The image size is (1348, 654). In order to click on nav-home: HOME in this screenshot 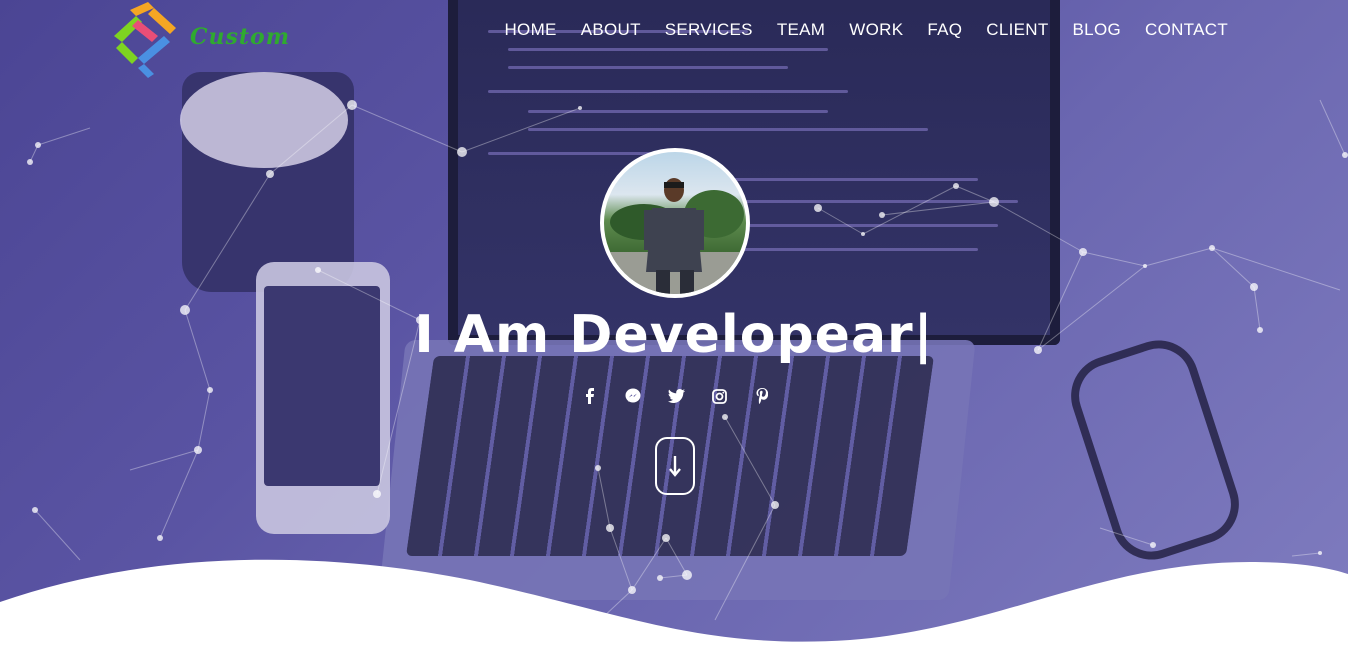, I will do `click(530, 30)`.